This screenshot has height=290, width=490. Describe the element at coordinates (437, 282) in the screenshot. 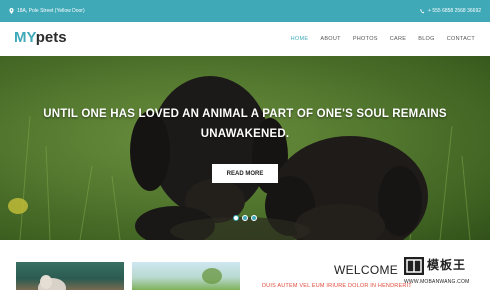

I see `watermark-en: WWW.MOBANWANG.COM` at that location.